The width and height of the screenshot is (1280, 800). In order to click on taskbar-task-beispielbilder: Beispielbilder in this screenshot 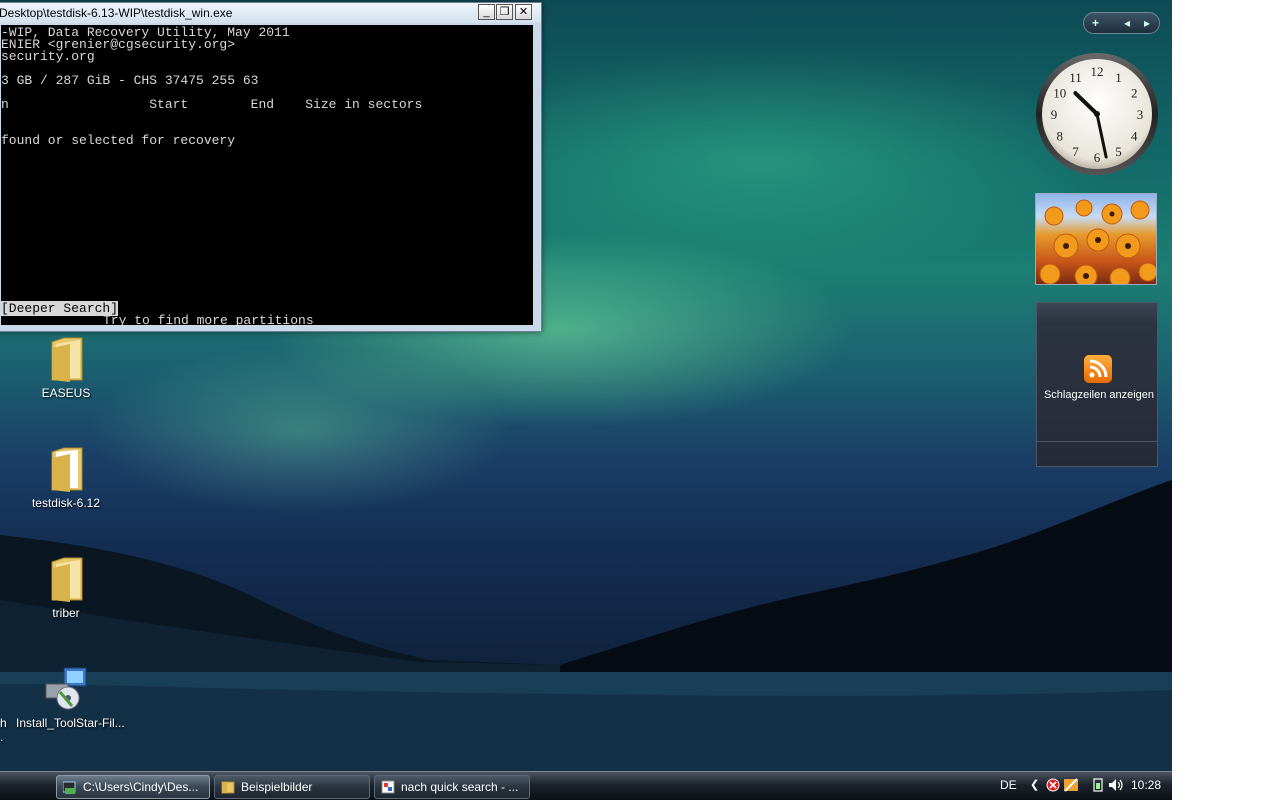, I will do `click(292, 787)`.